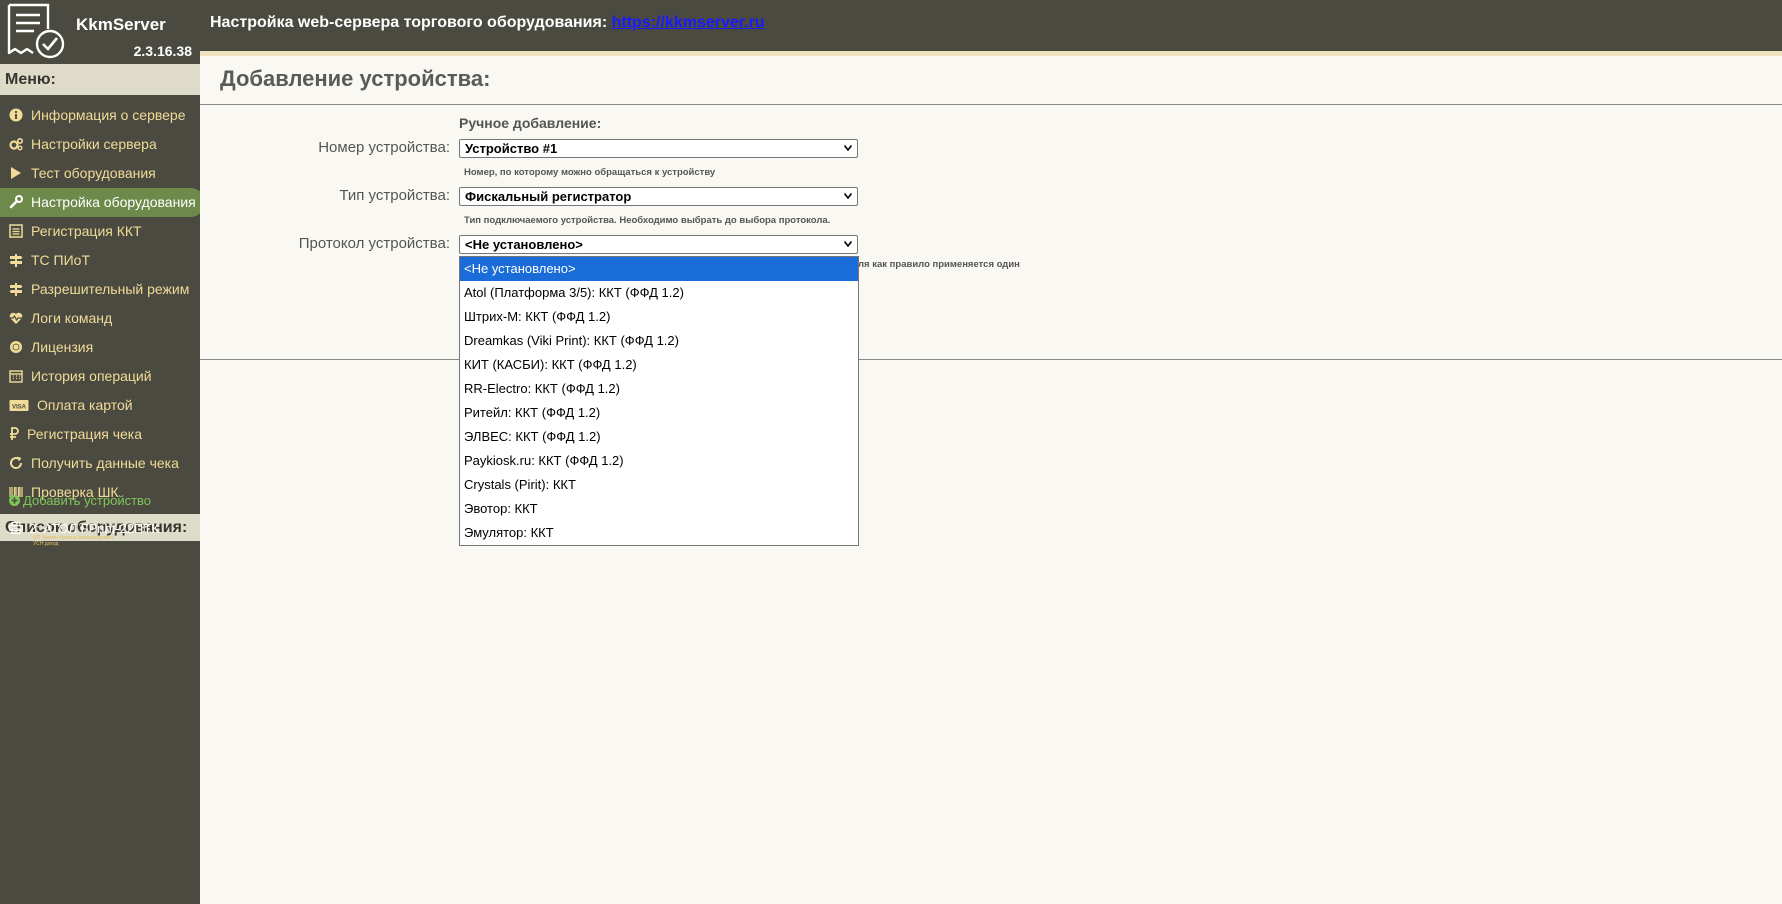  I want to click on protocol-option: <Не установлено>, so click(659, 269).